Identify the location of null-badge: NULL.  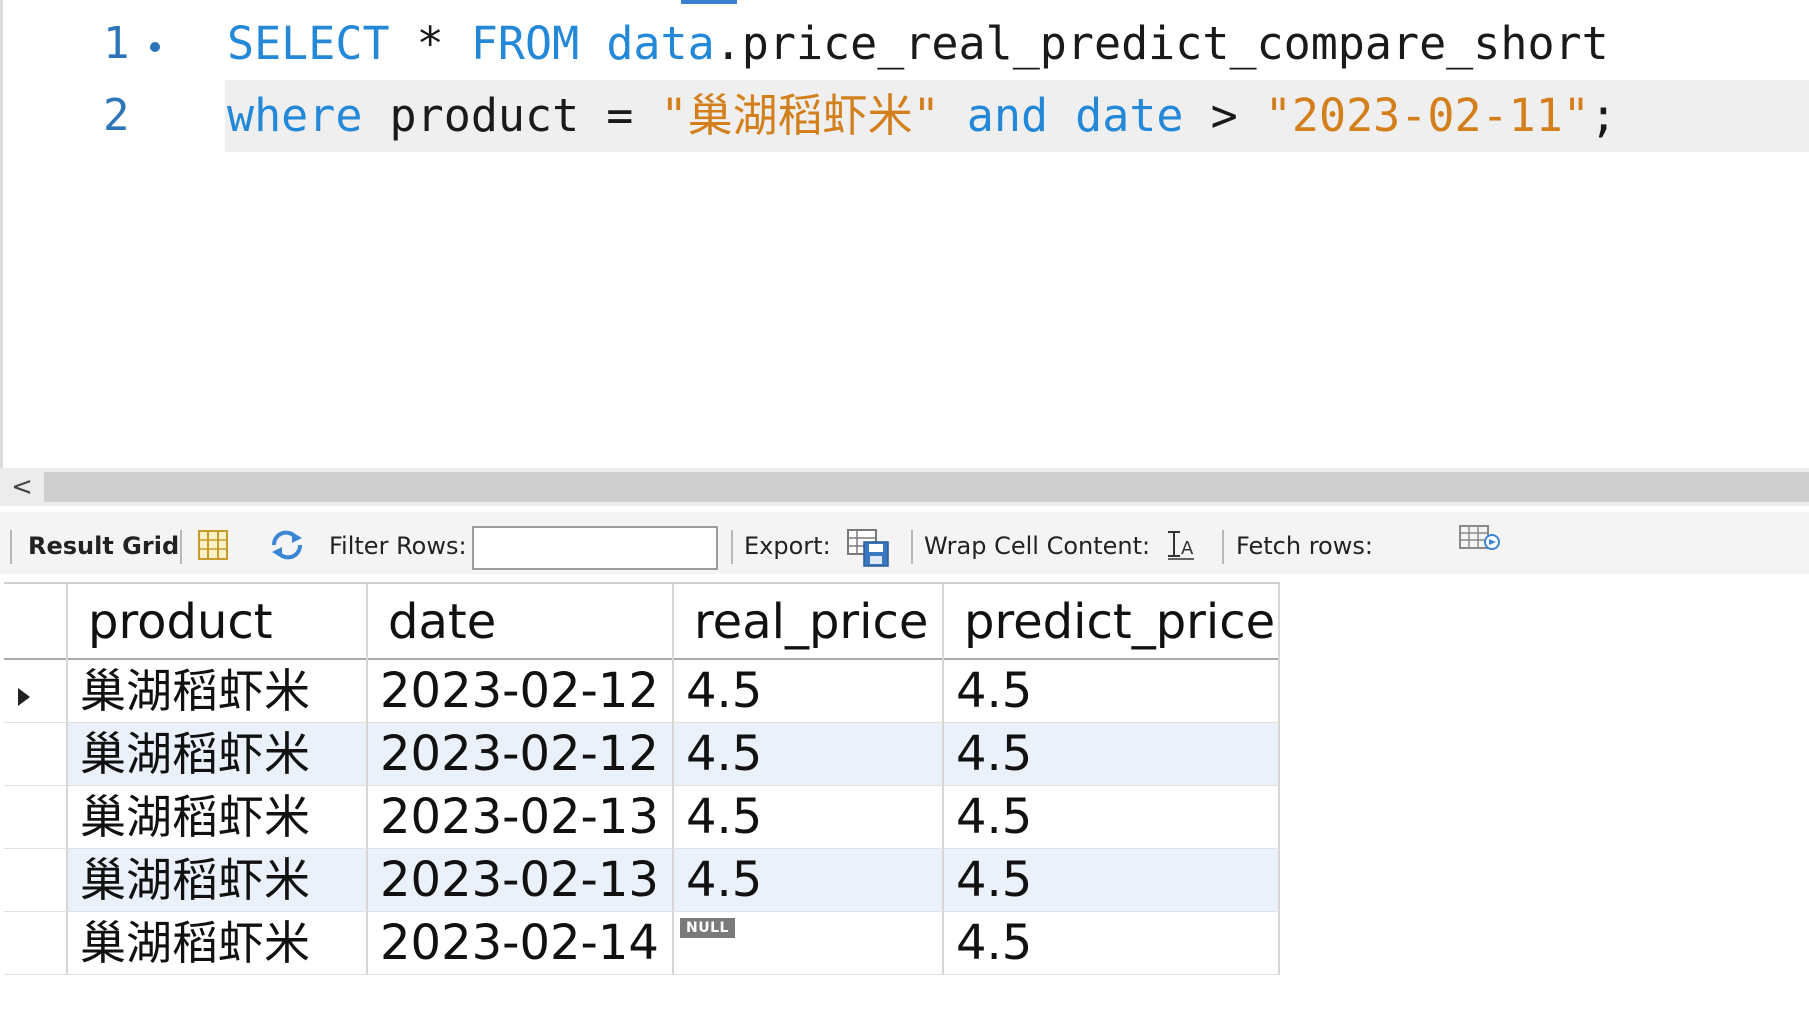
(707, 928).